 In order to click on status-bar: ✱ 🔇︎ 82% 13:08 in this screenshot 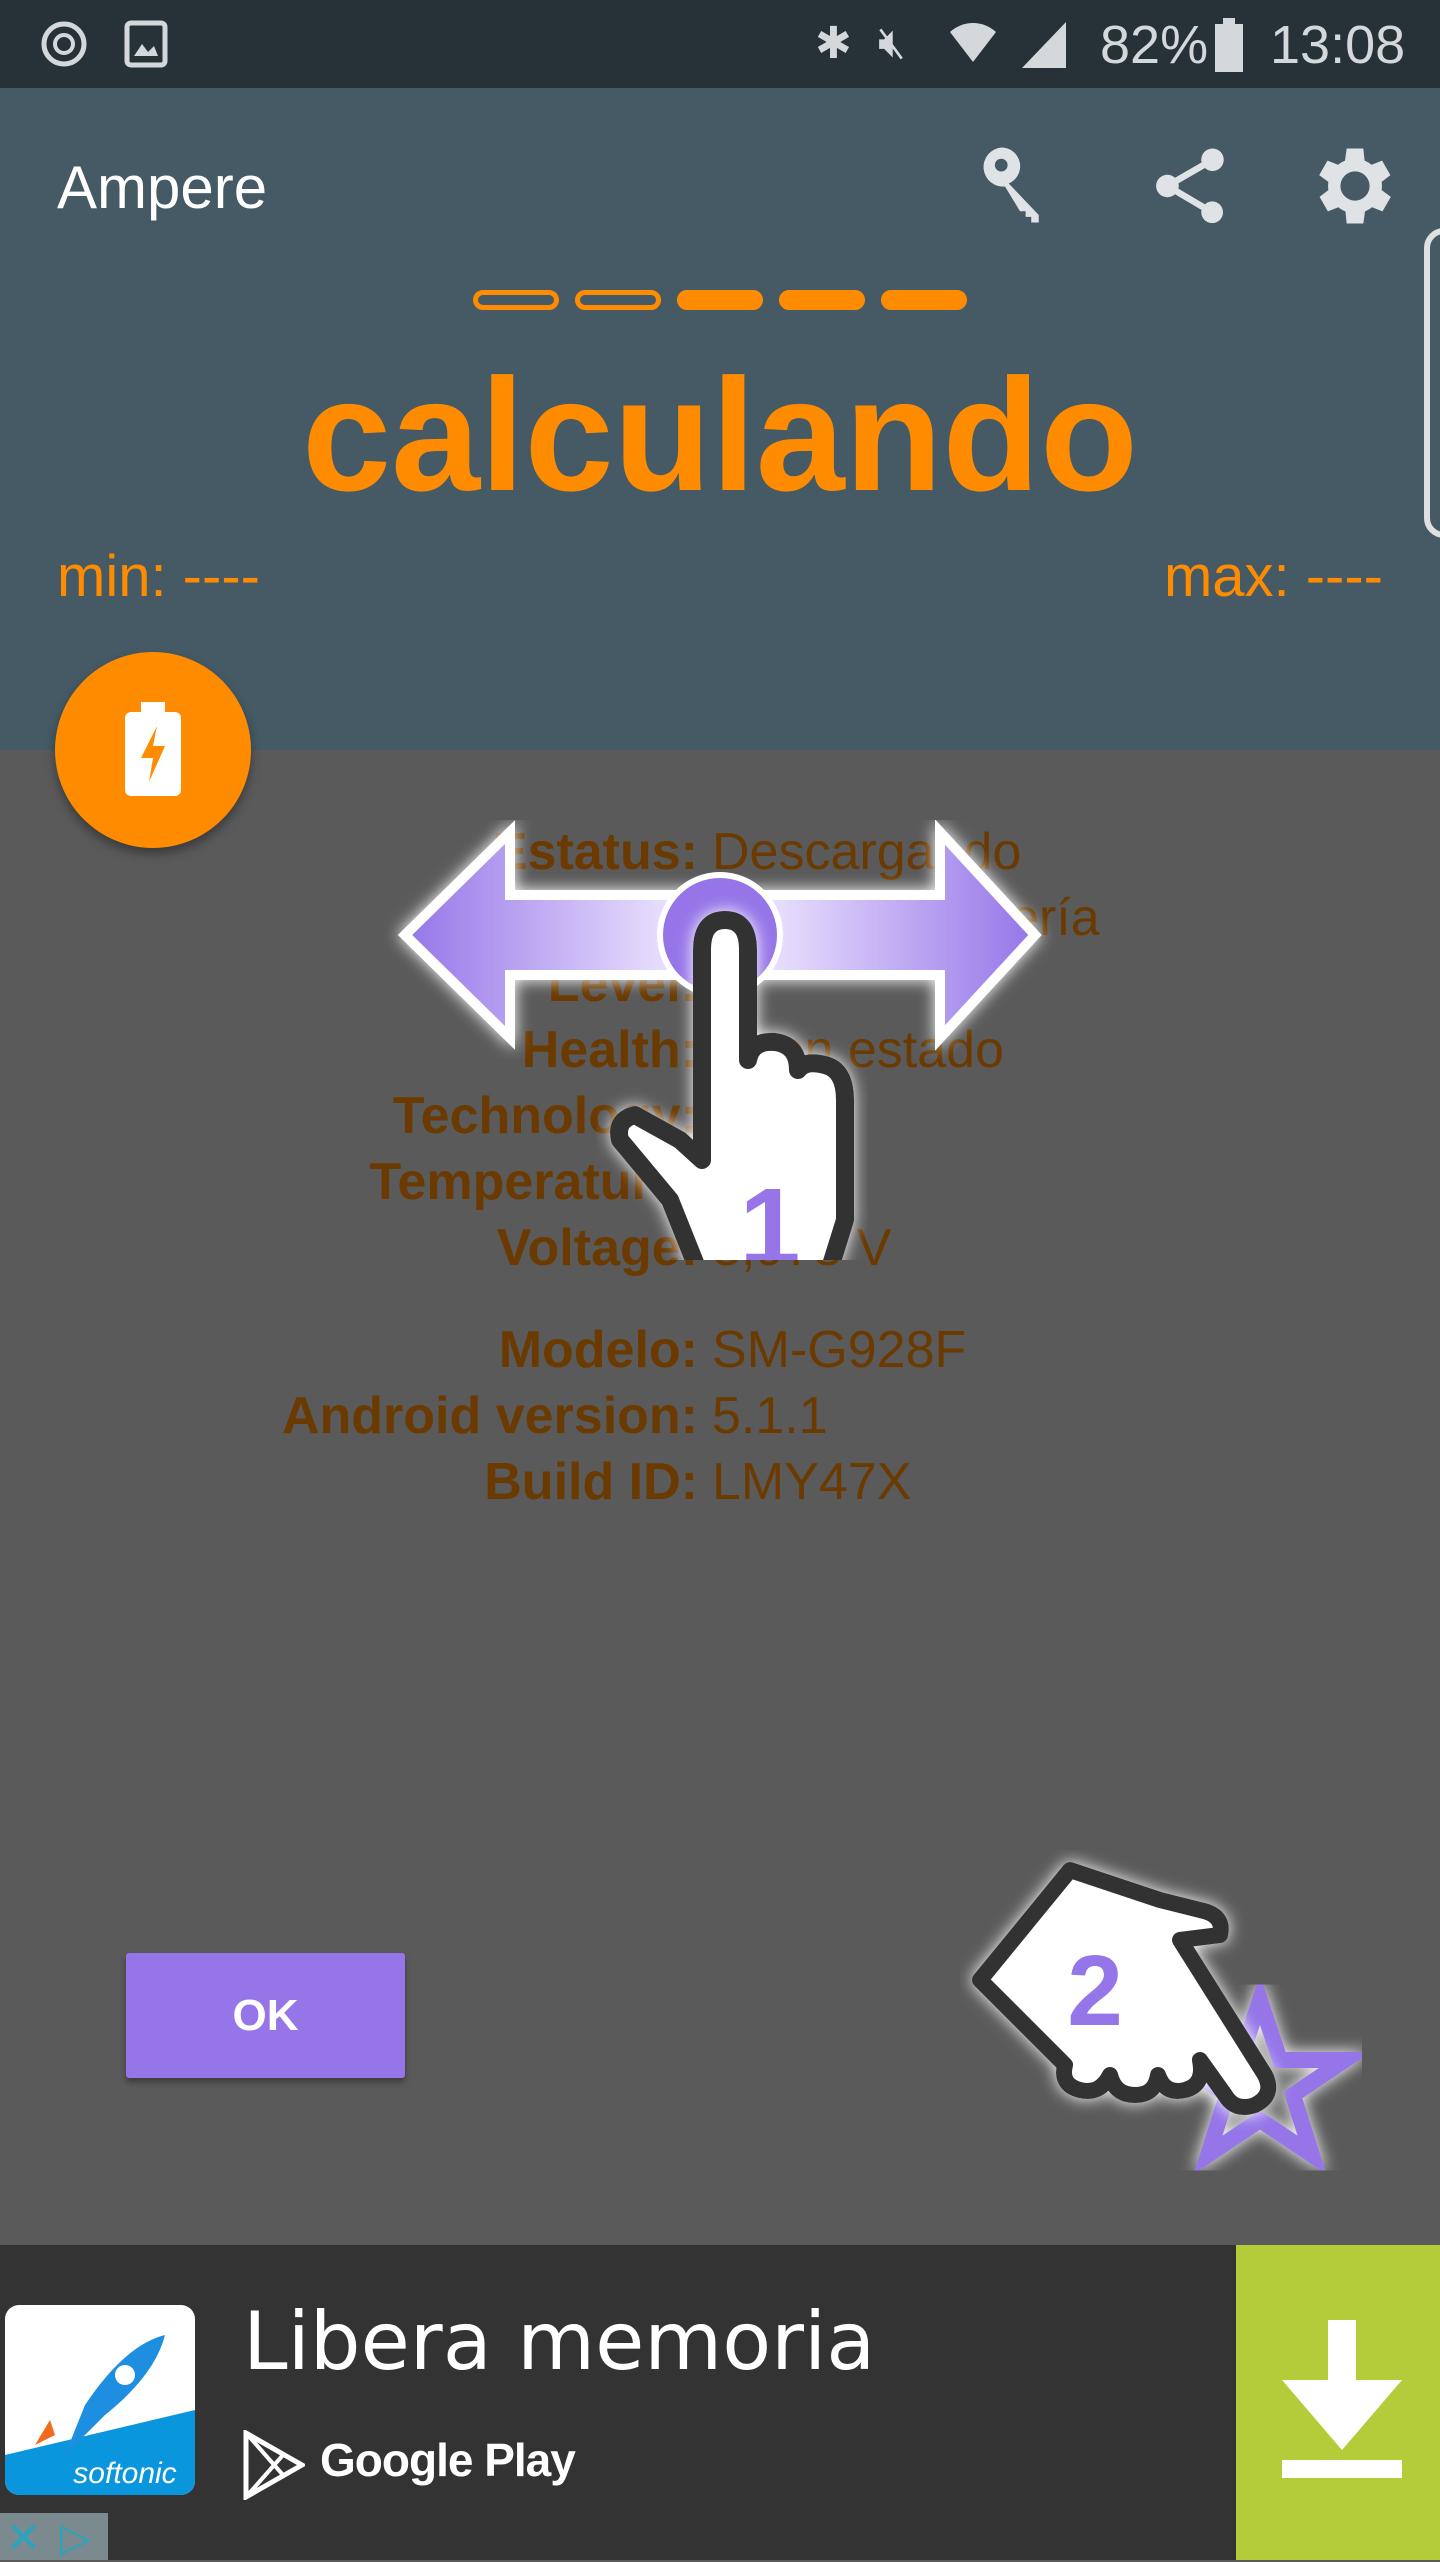, I will do `click(720, 44)`.